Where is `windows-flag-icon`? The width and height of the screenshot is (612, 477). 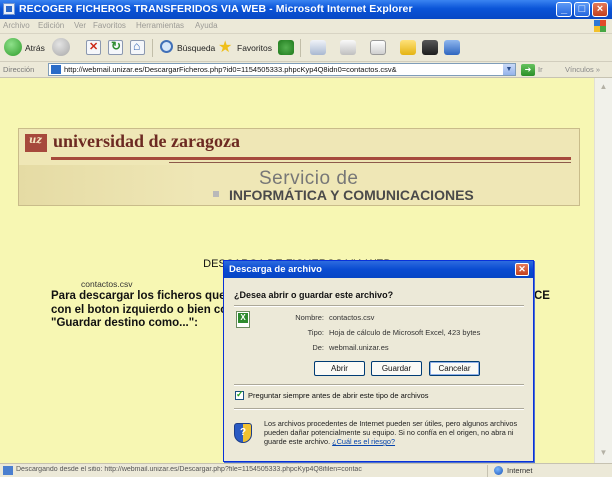
windows-flag-icon is located at coordinates (600, 26).